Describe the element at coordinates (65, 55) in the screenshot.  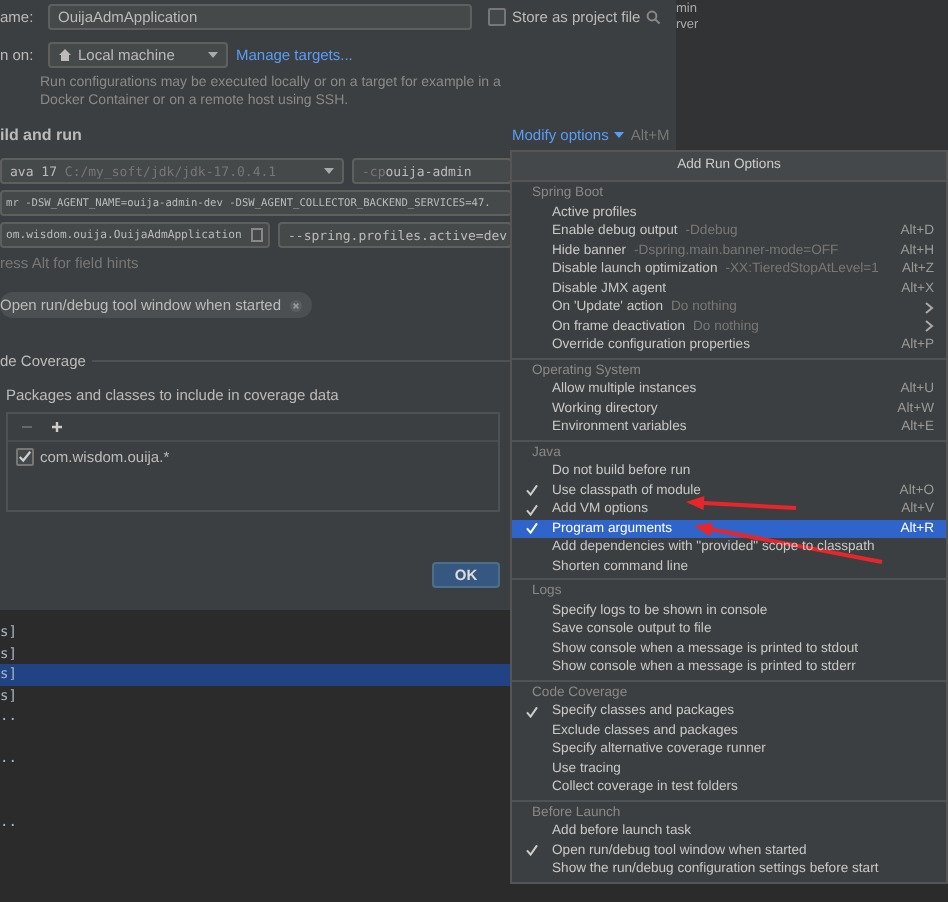
I see `house-icon` at that location.